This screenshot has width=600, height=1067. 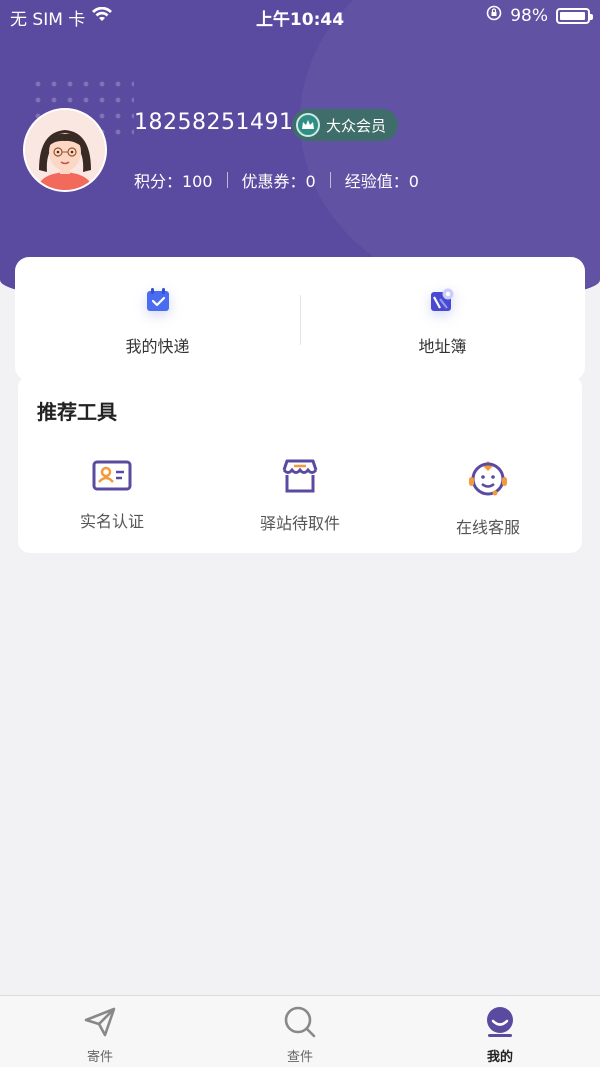 I want to click on profile-stats: 积分：100 优惠券：0 经验值：0, so click(x=276, y=180).